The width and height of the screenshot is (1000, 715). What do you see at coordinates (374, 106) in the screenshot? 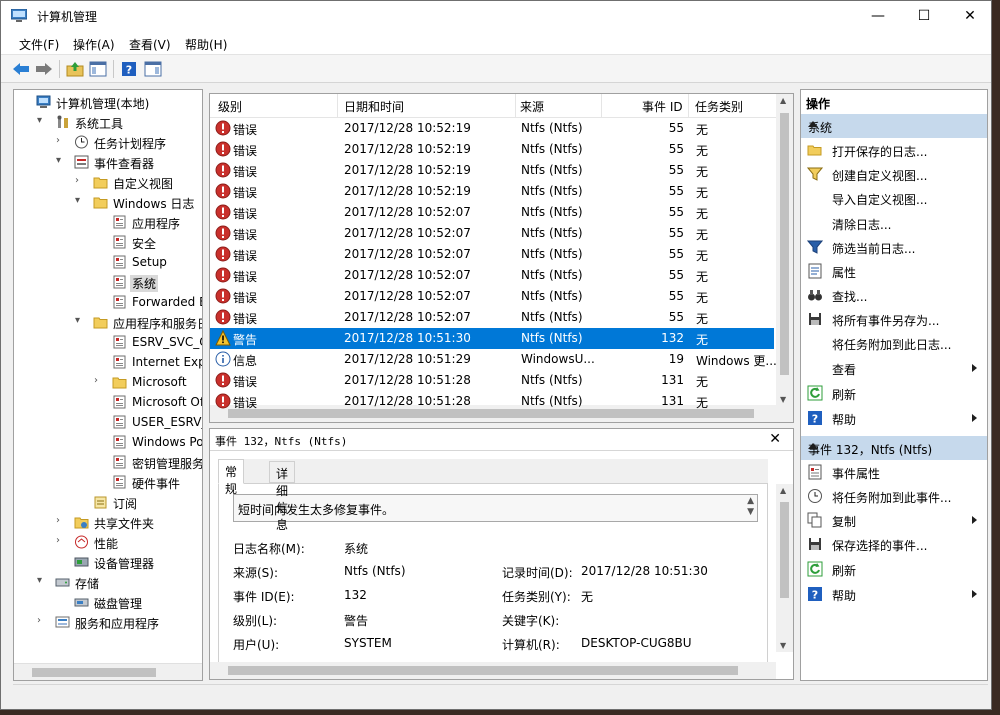
I see `column-header-datetime: 日期和时间` at bounding box center [374, 106].